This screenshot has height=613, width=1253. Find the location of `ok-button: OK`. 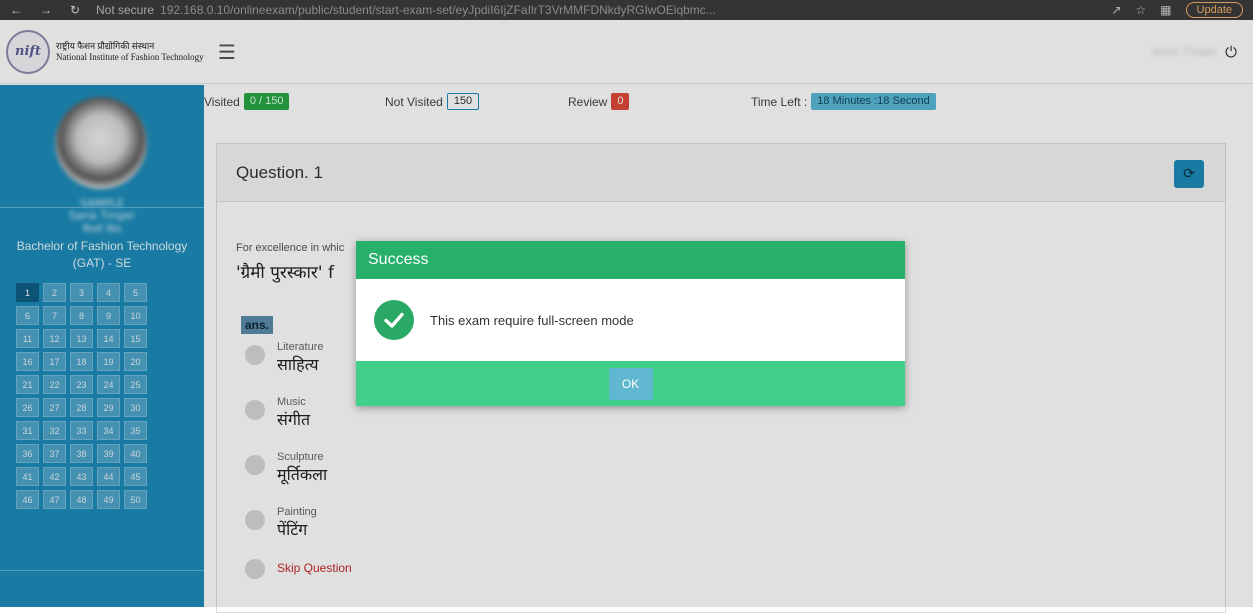

ok-button: OK is located at coordinates (630, 383).